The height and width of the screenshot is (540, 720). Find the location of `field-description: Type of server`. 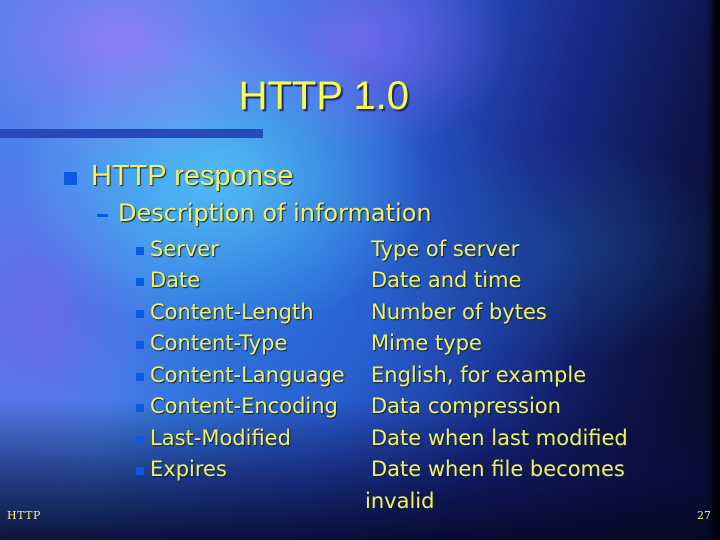

field-description: Type of server is located at coordinates (445, 248).